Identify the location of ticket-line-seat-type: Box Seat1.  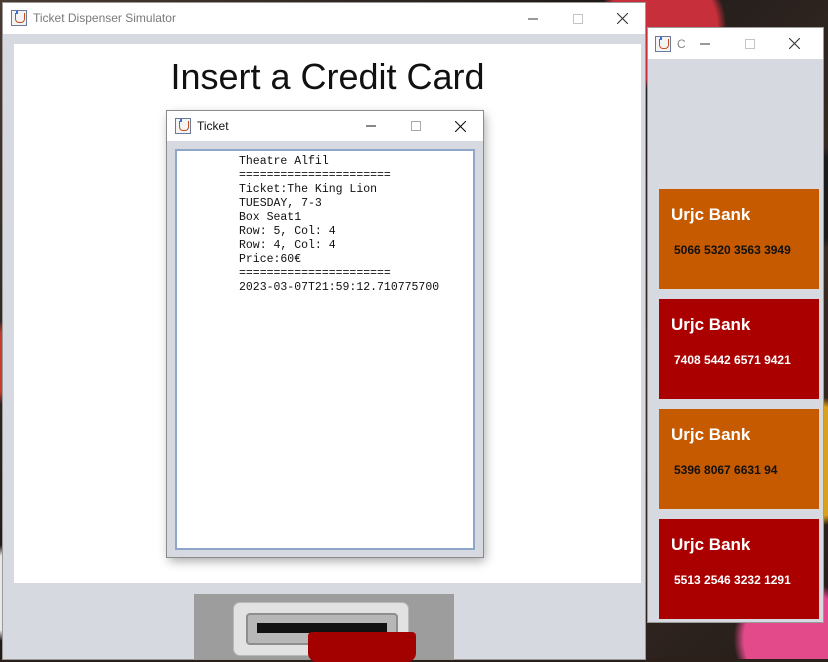
(270, 217).